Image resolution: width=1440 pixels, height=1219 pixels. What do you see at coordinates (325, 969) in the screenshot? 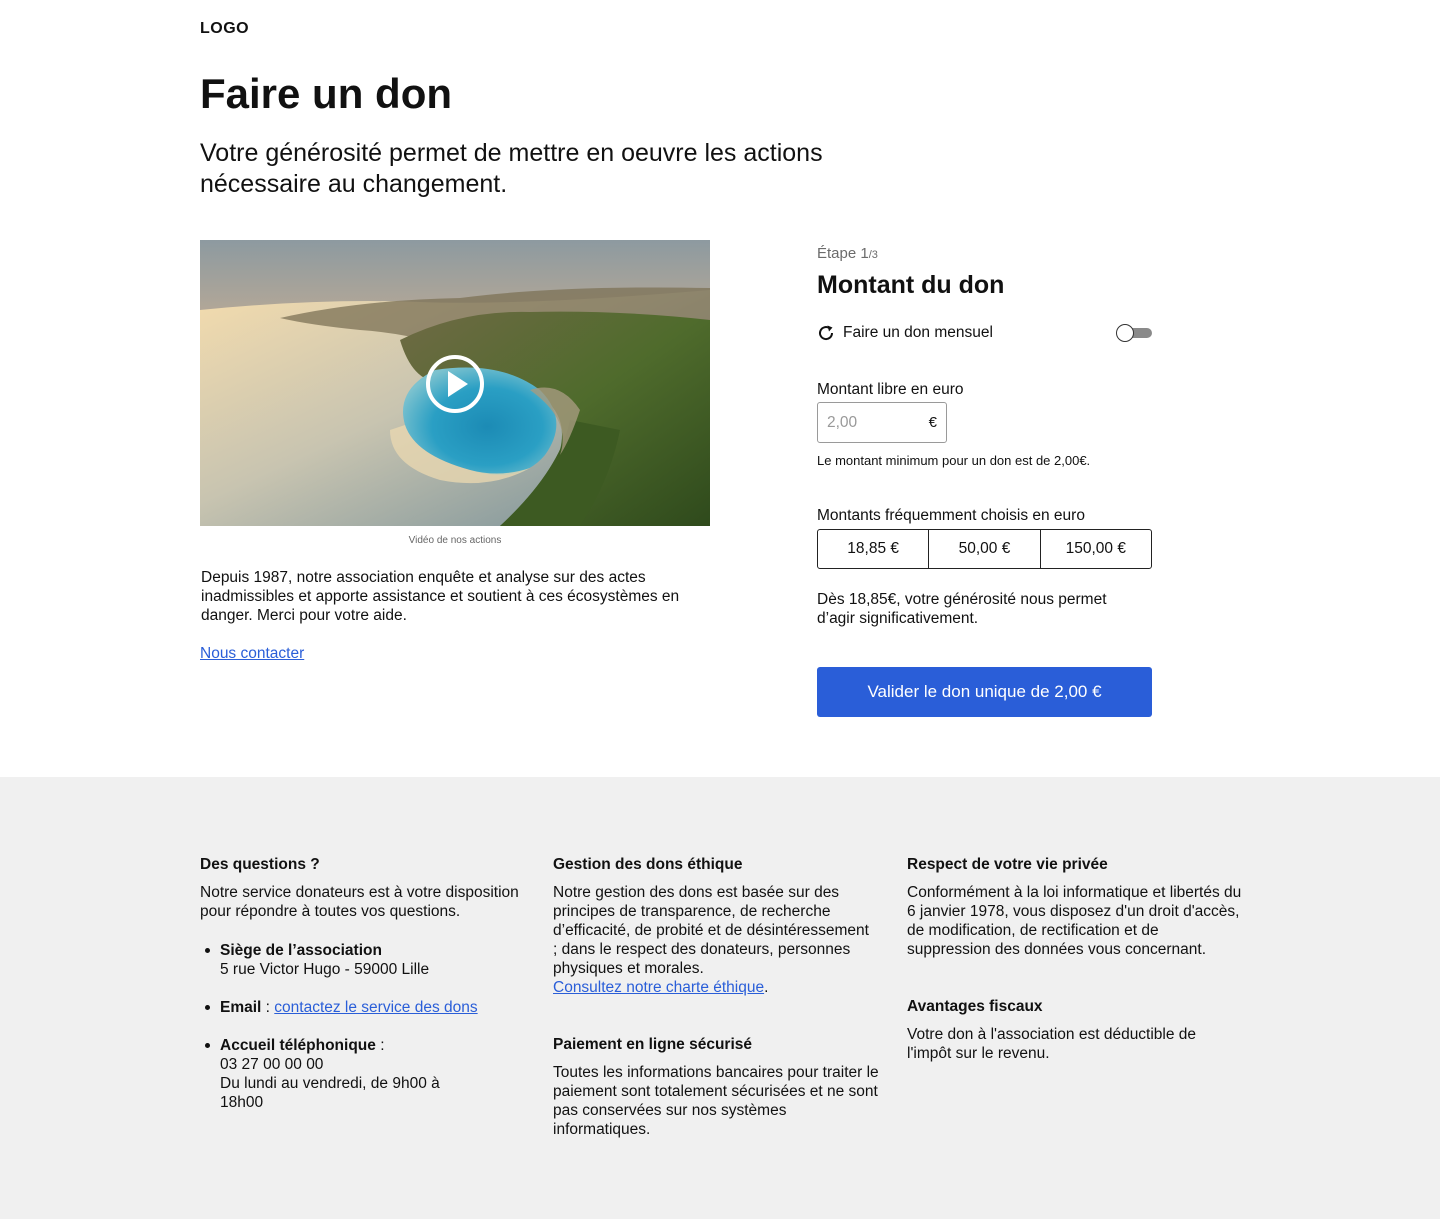
I see `hq-address: 5 rue Victor Hugo - 59000 Lille` at bounding box center [325, 969].